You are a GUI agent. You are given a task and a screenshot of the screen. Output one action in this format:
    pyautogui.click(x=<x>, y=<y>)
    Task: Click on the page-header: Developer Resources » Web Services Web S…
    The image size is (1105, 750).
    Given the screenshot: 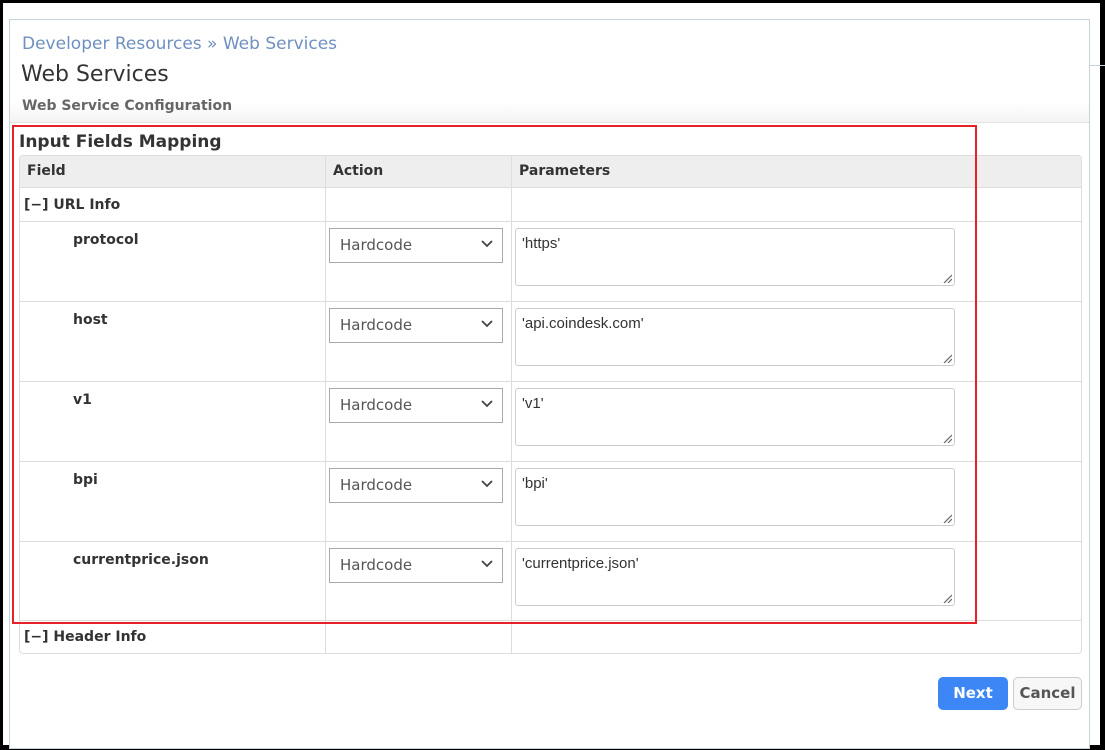 What is the action you would take?
    pyautogui.click(x=549, y=71)
    